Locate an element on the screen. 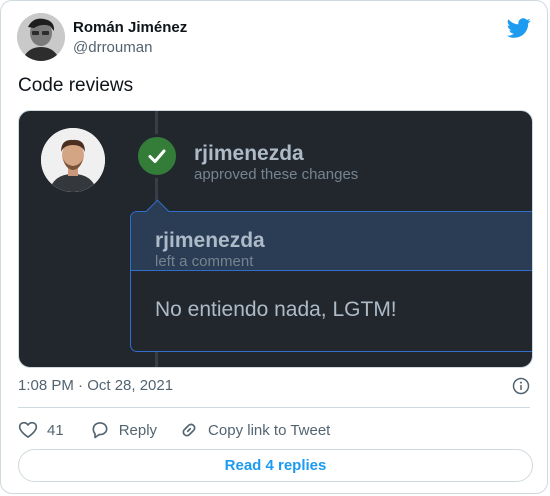 This screenshot has width=550, height=496. copy-link-button: Copy link to Tweet is located at coordinates (254, 430).